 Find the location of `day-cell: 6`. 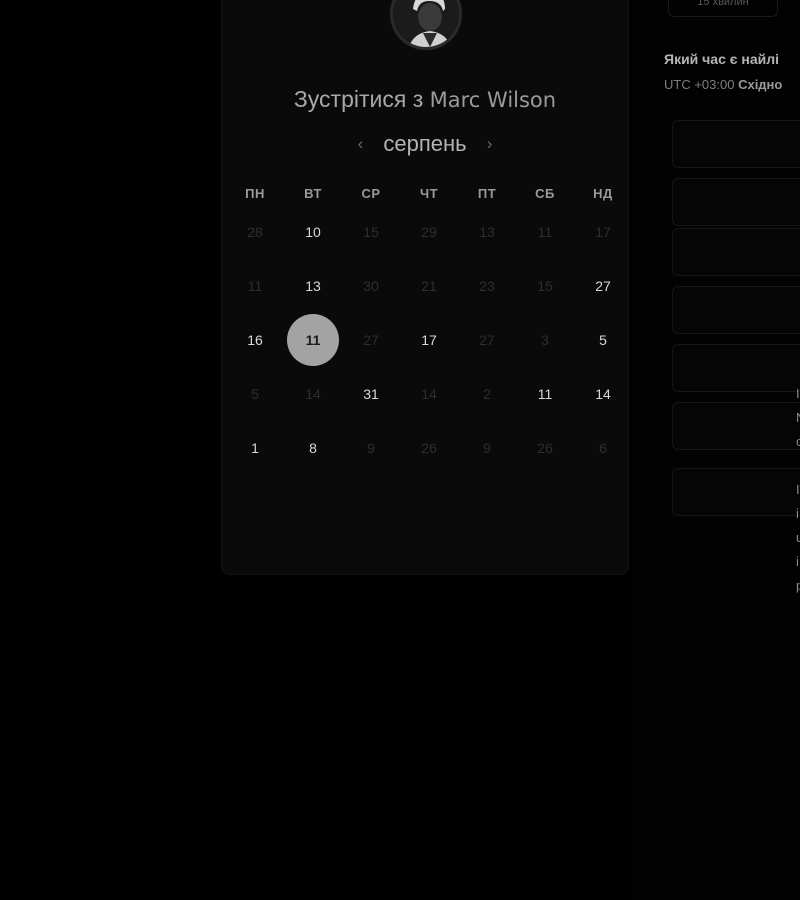

day-cell: 6 is located at coordinates (603, 448).